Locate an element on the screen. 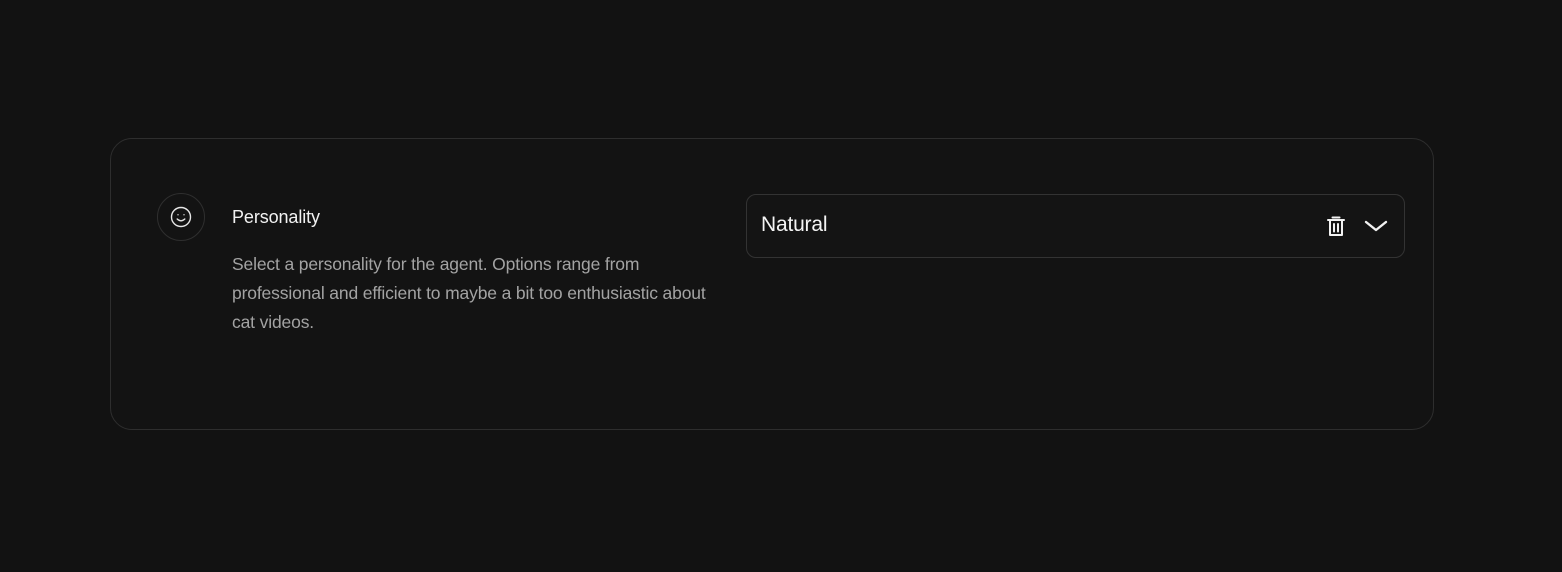  dropdown-toggle is located at coordinates (1376, 226).